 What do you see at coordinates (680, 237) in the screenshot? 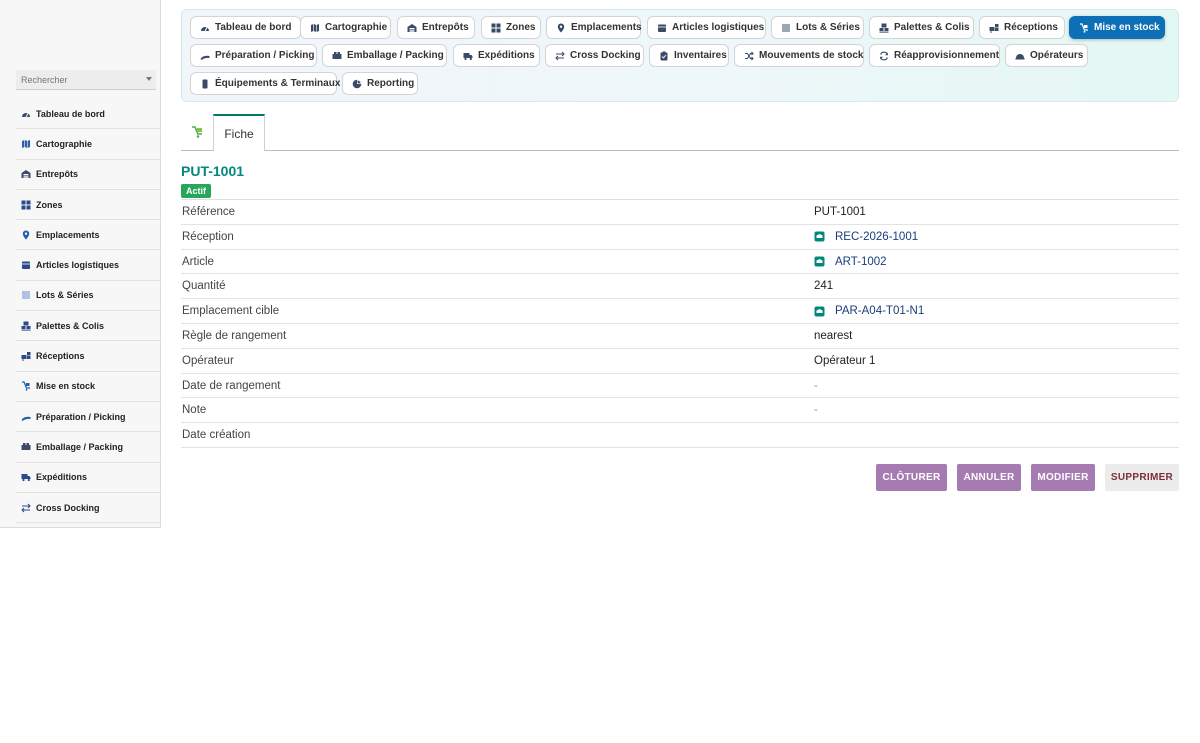
I see `field-row: Réception REC-2026-1001` at bounding box center [680, 237].